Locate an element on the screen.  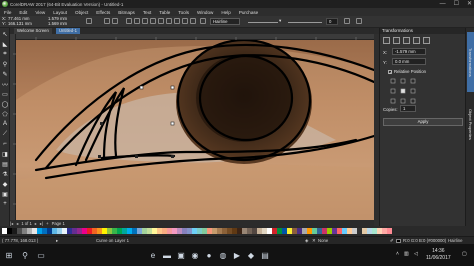
artistic-media-tool-icon: 〰 is located at coordinates (5, 84).